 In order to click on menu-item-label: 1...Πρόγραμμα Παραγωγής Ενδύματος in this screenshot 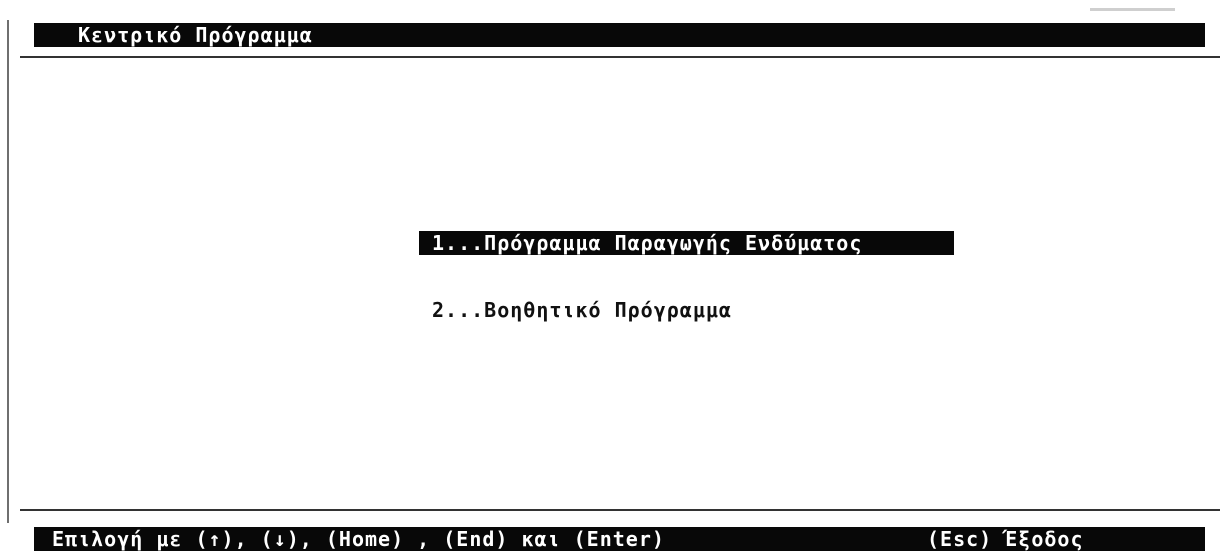, I will do `click(647, 243)`.